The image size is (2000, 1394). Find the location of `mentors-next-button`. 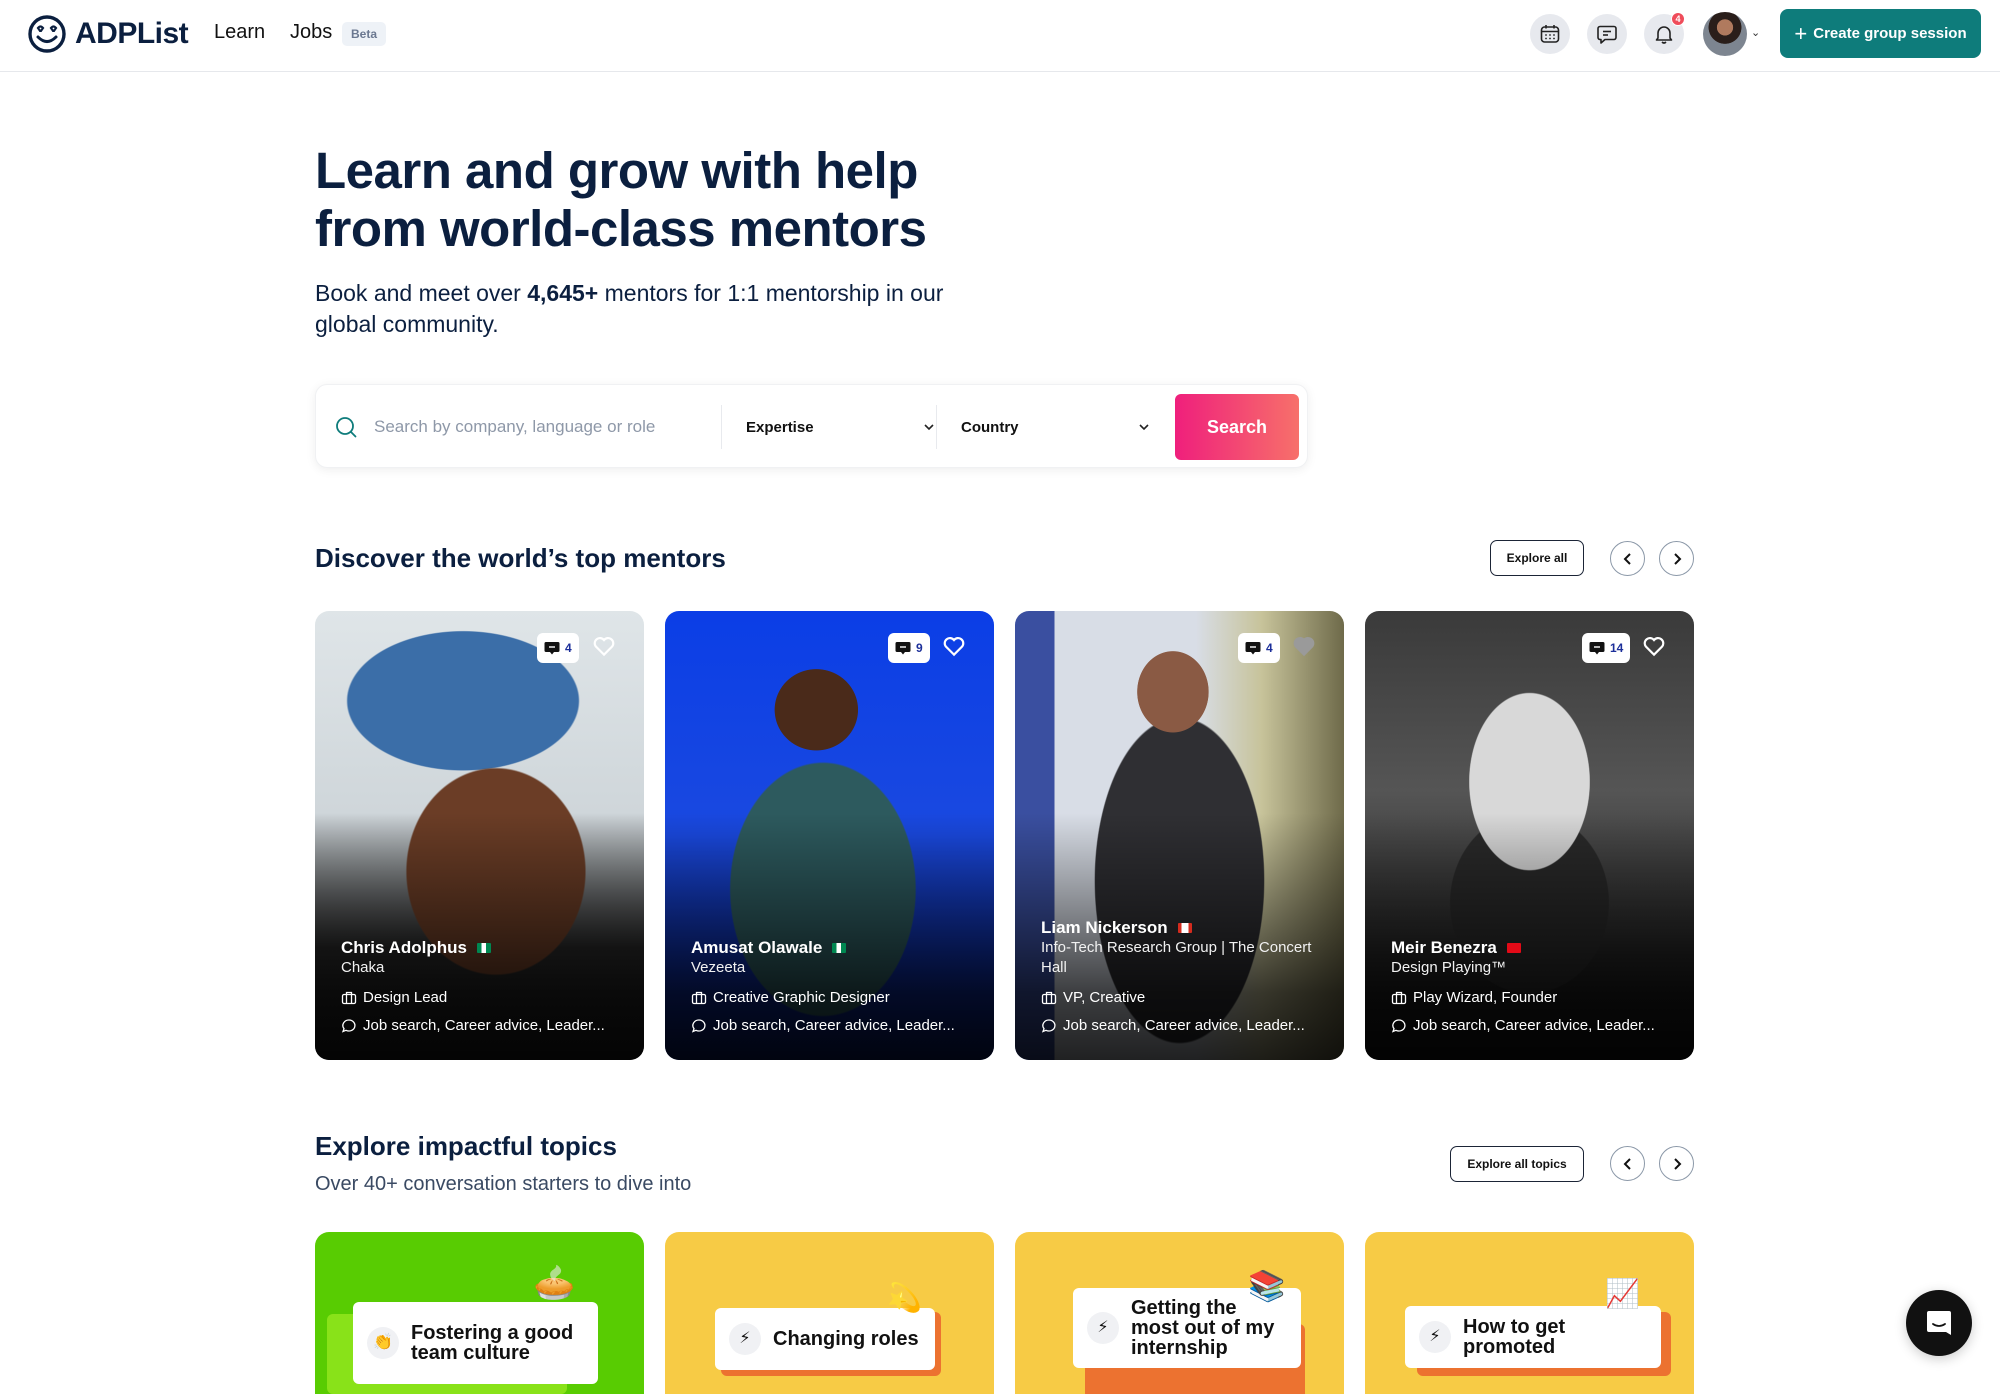

mentors-next-button is located at coordinates (1676, 558).